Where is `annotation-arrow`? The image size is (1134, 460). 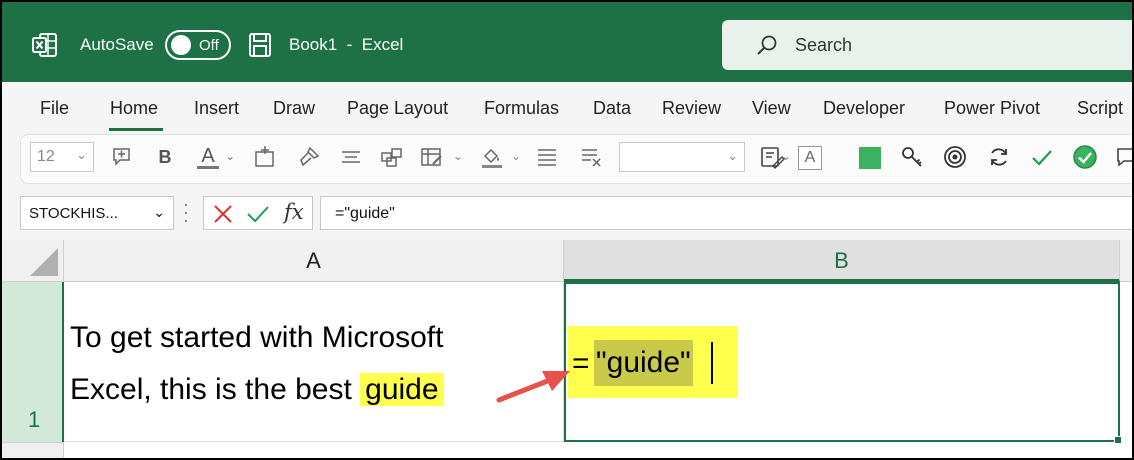 annotation-arrow is located at coordinates (533, 387).